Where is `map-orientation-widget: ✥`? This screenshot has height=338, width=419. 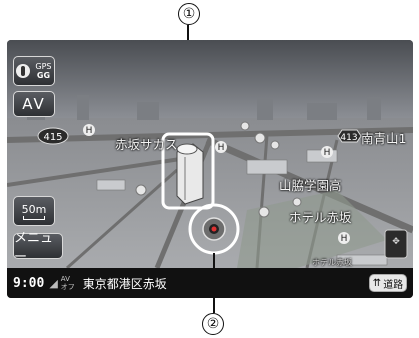 map-orientation-widget: ✥ is located at coordinates (396, 244).